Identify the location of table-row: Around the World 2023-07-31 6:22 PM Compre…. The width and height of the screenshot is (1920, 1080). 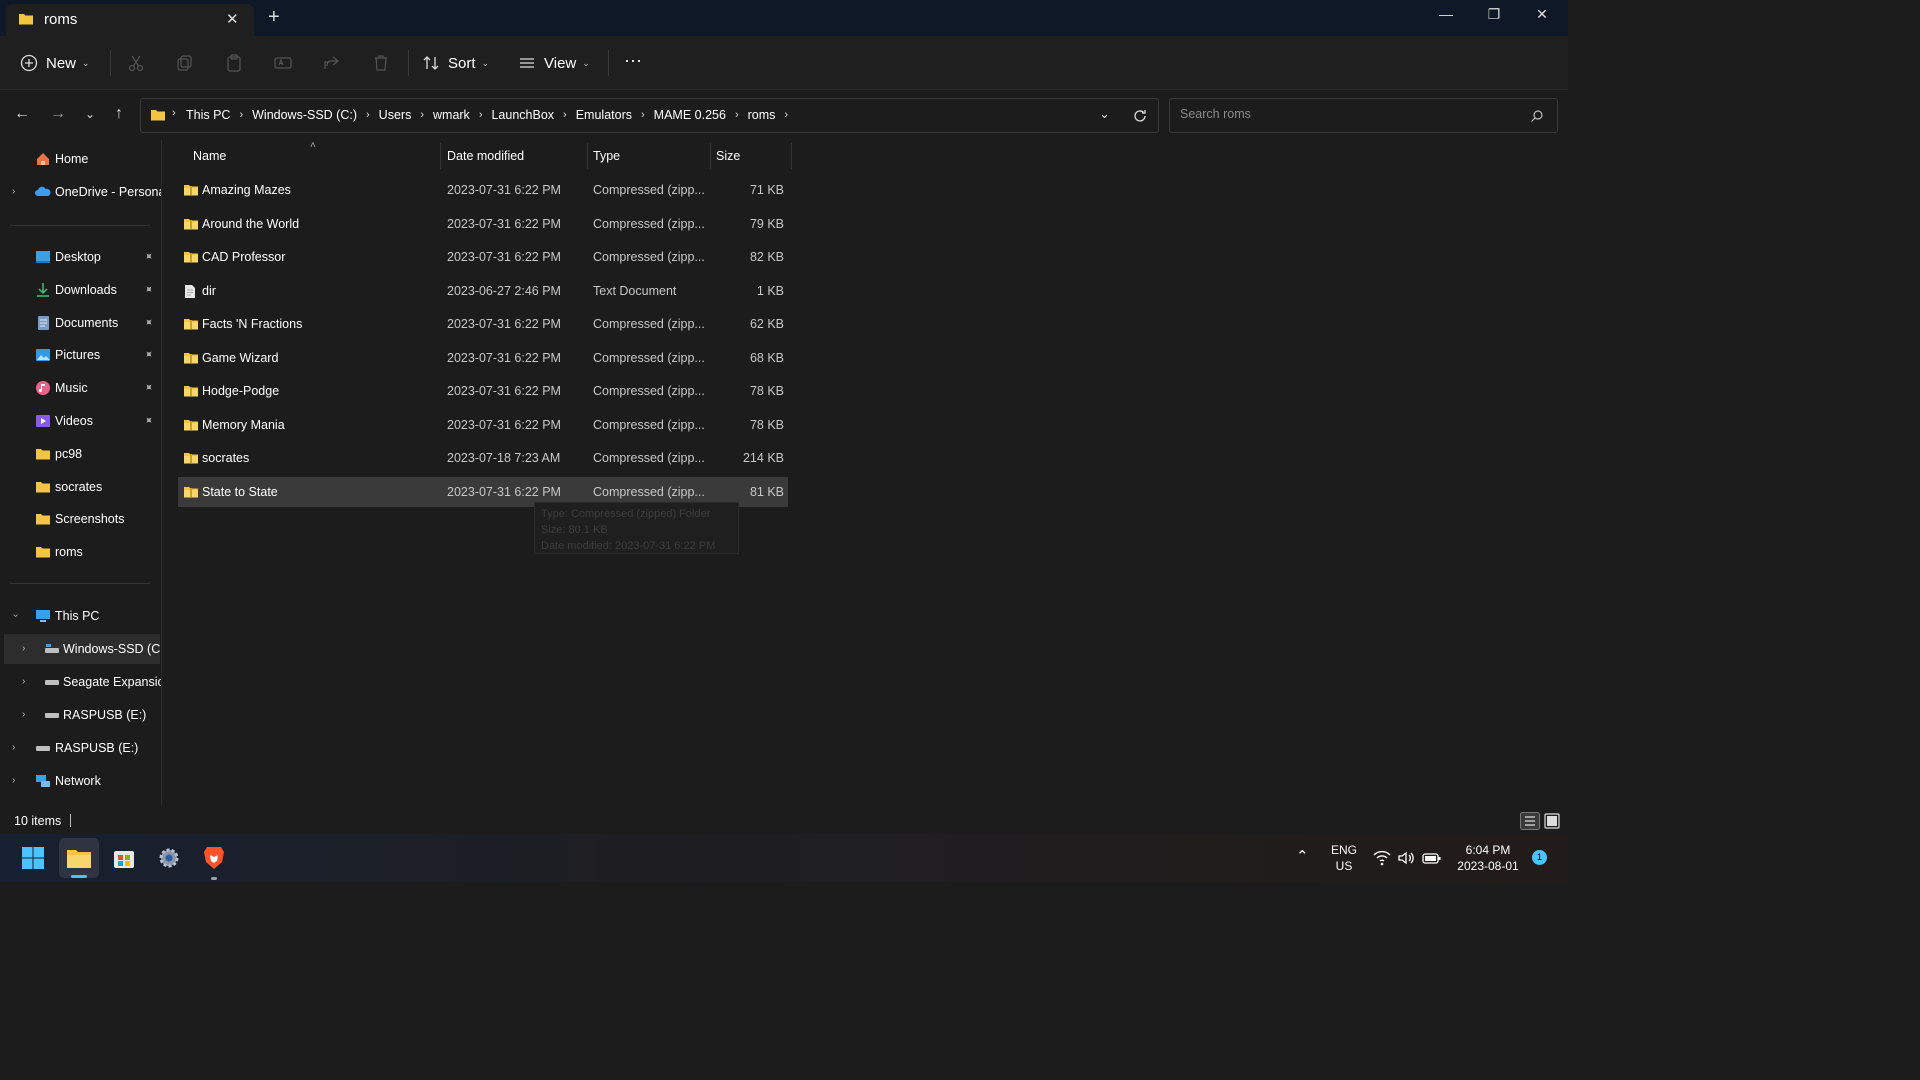
(483, 224).